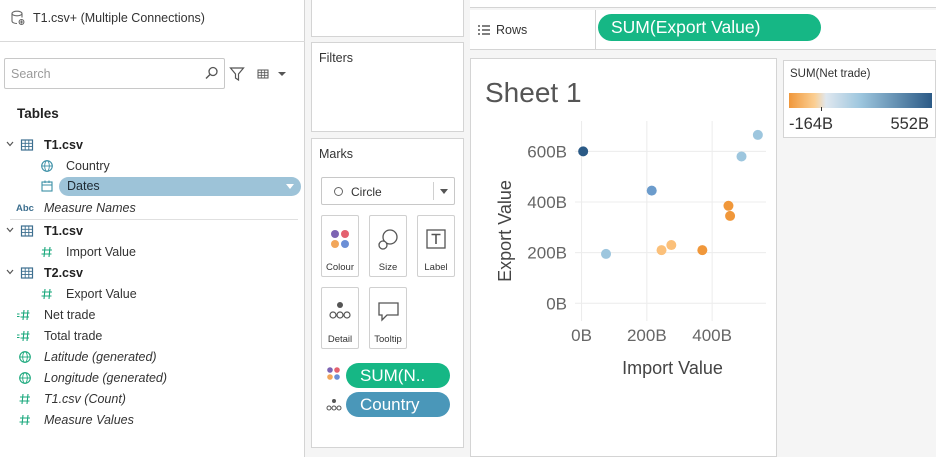  I want to click on rows-icon, so click(484, 30).